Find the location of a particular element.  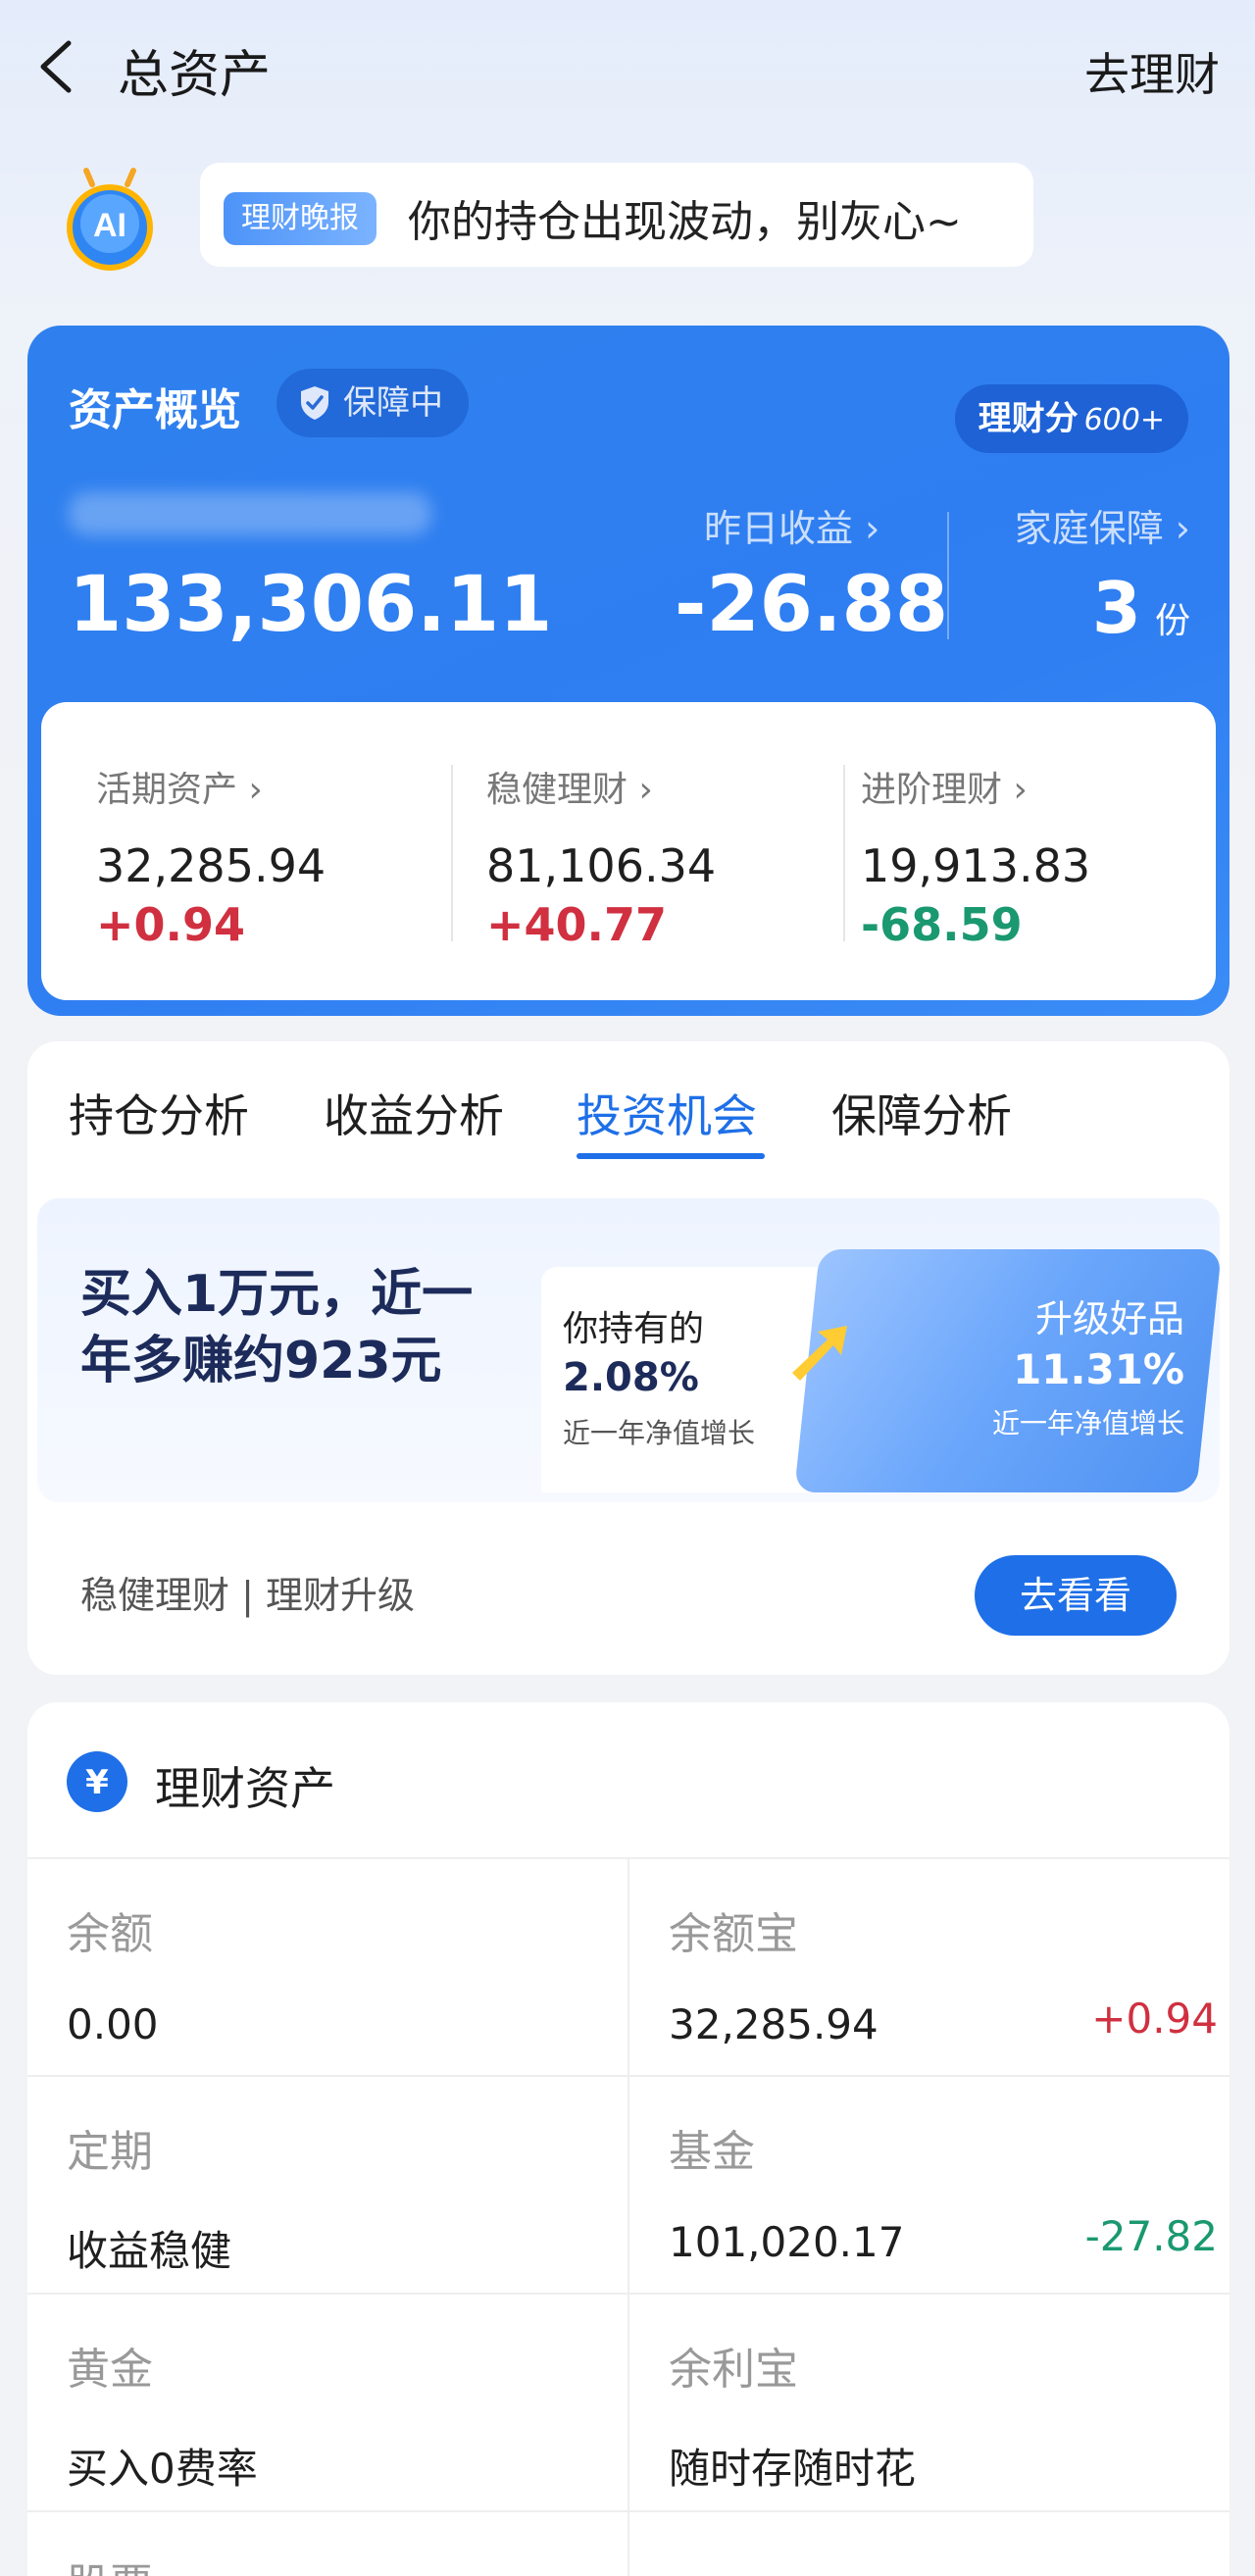

asset-item-stocks: 股票 is located at coordinates (341, 2563).